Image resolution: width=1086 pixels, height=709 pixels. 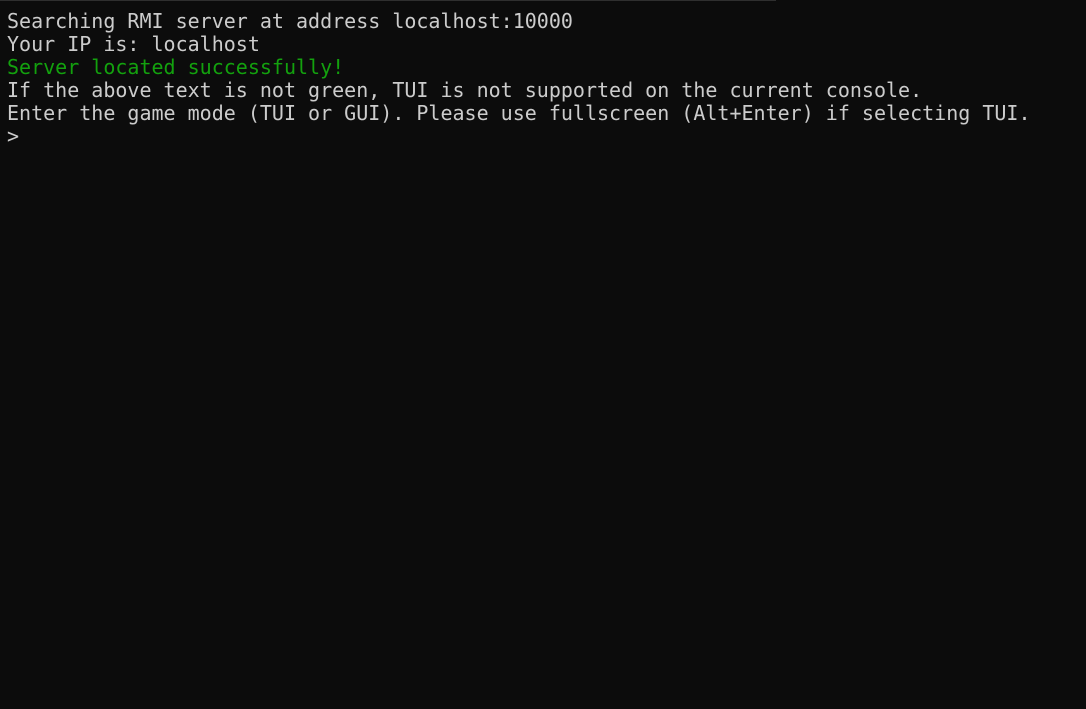 What do you see at coordinates (473, 136) in the screenshot?
I see `command-input` at bounding box center [473, 136].